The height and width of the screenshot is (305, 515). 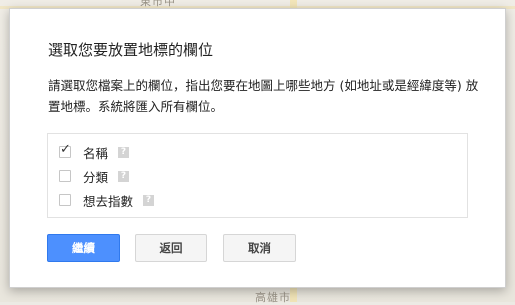 I want to click on dialog-title: 選取您要放置地標的欄位, so click(x=131, y=50).